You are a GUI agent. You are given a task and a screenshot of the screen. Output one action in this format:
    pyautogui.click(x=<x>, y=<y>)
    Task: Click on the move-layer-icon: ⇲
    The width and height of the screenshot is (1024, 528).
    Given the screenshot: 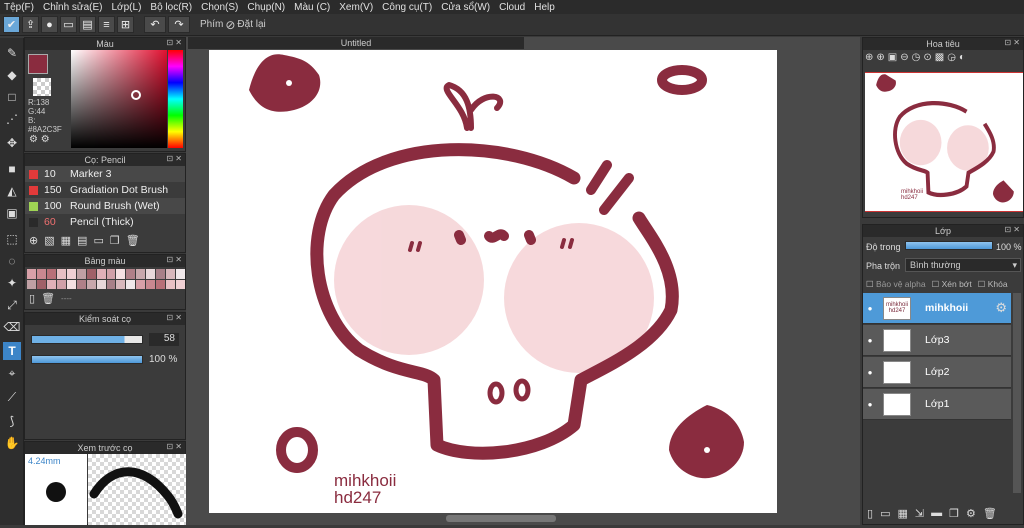 What is the action you would take?
    pyautogui.click(x=919, y=513)
    